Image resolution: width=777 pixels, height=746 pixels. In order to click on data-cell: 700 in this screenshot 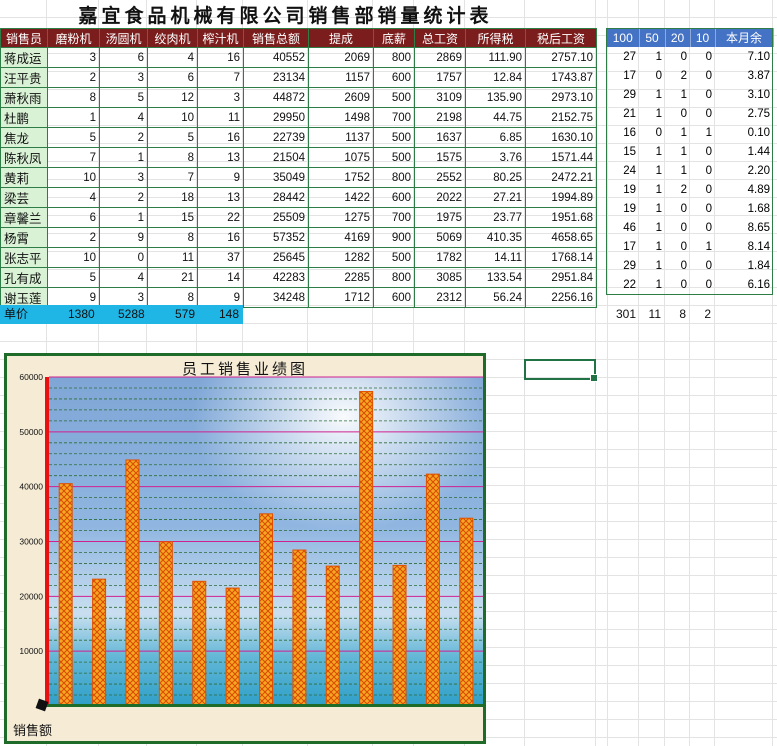, I will do `click(394, 117)`.